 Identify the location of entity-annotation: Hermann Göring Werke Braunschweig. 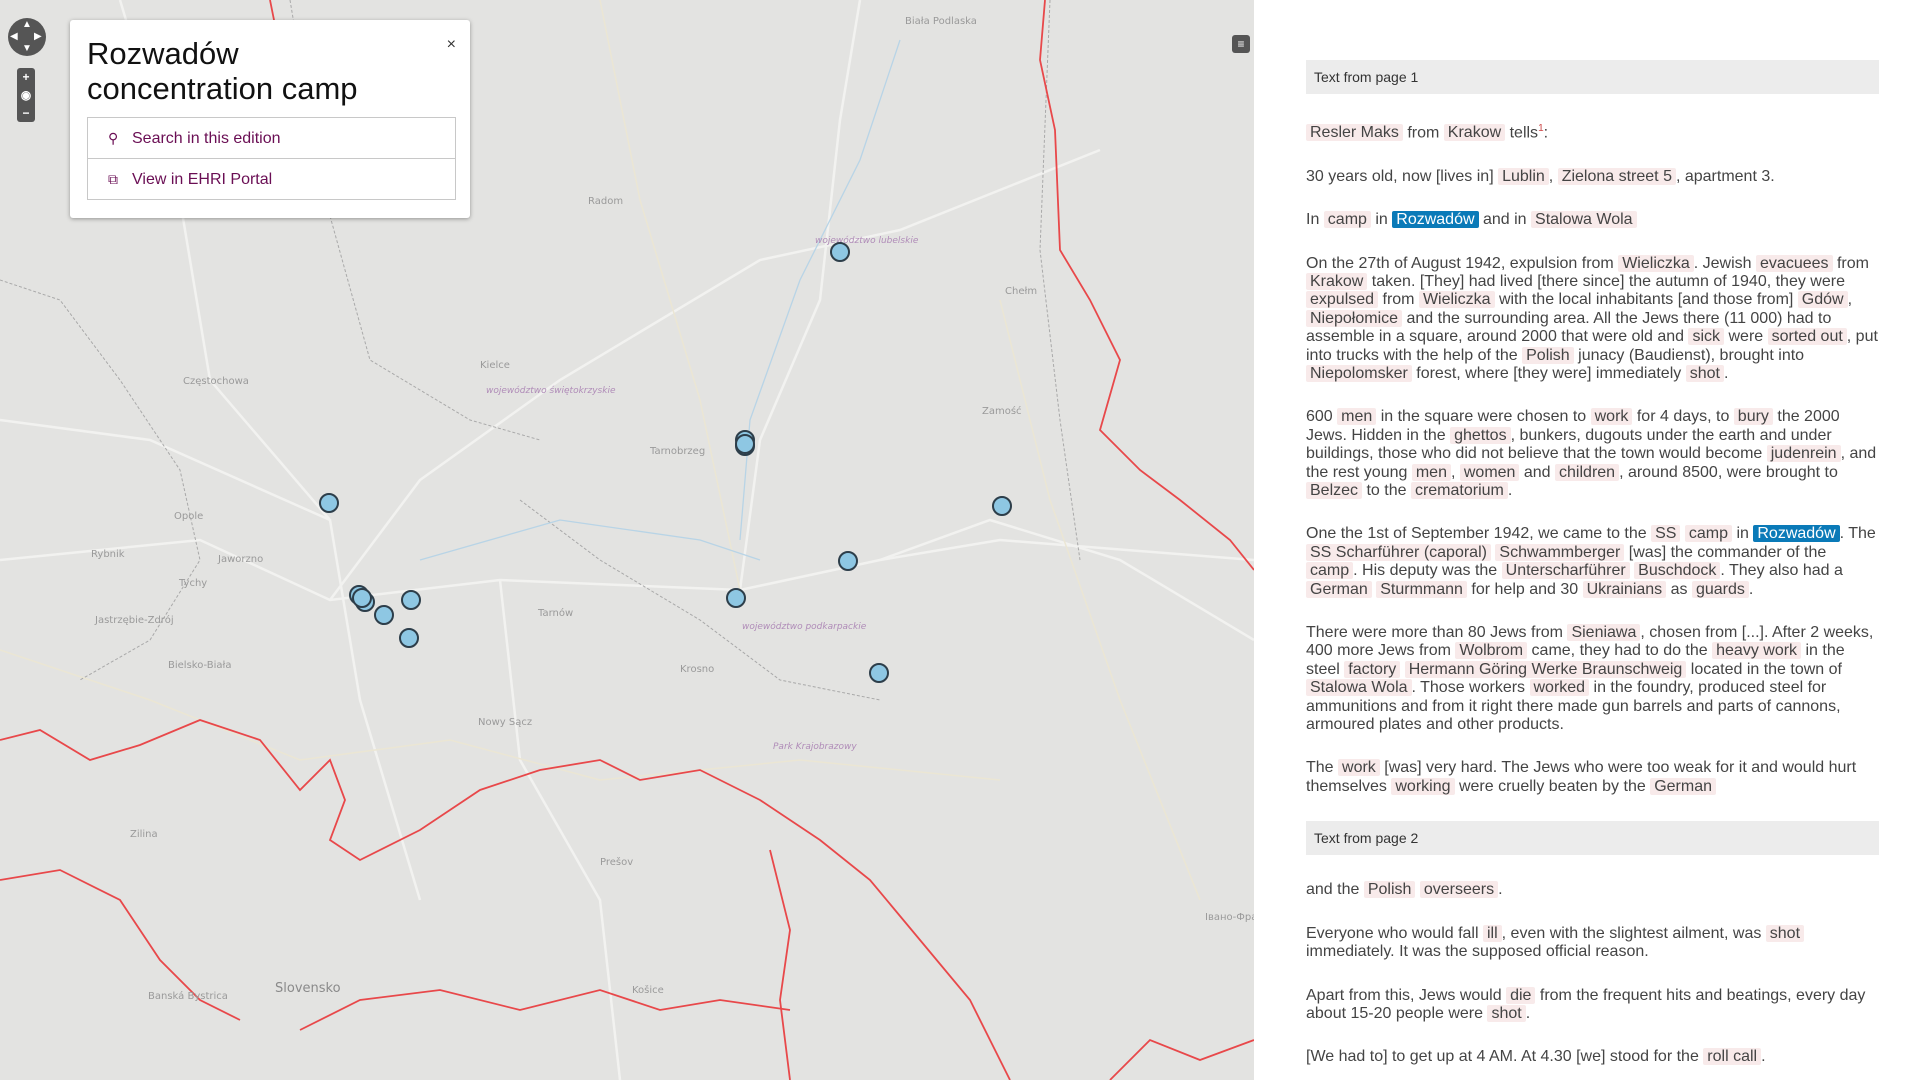
(1545, 669).